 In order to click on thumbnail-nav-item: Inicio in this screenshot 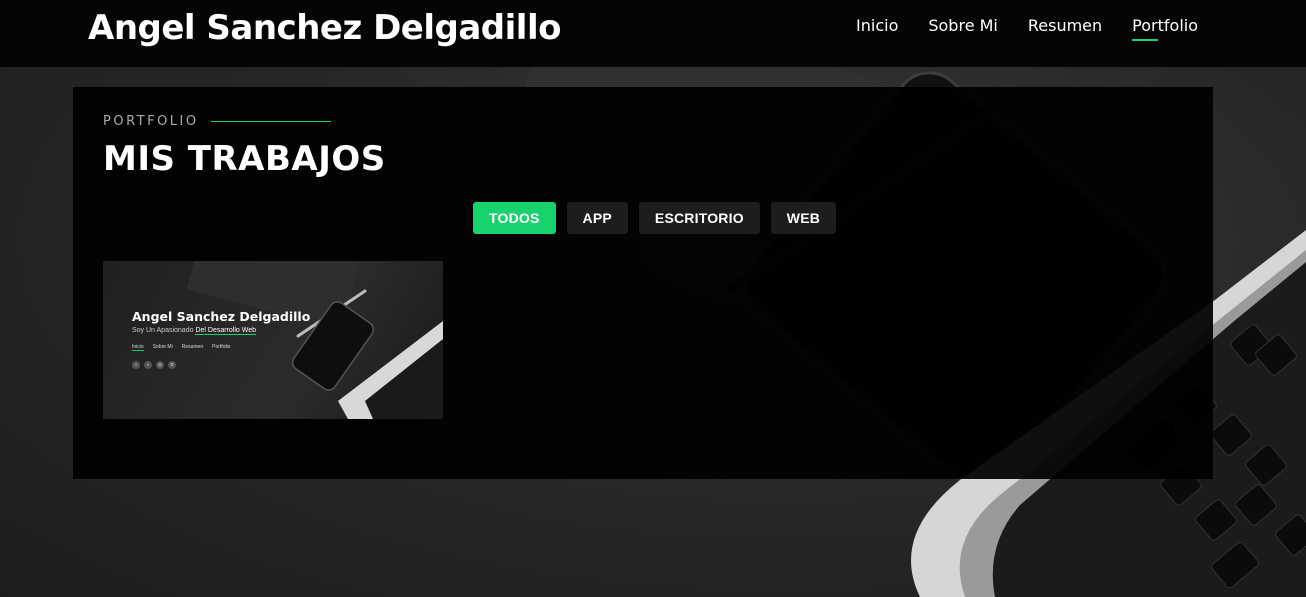, I will do `click(138, 347)`.